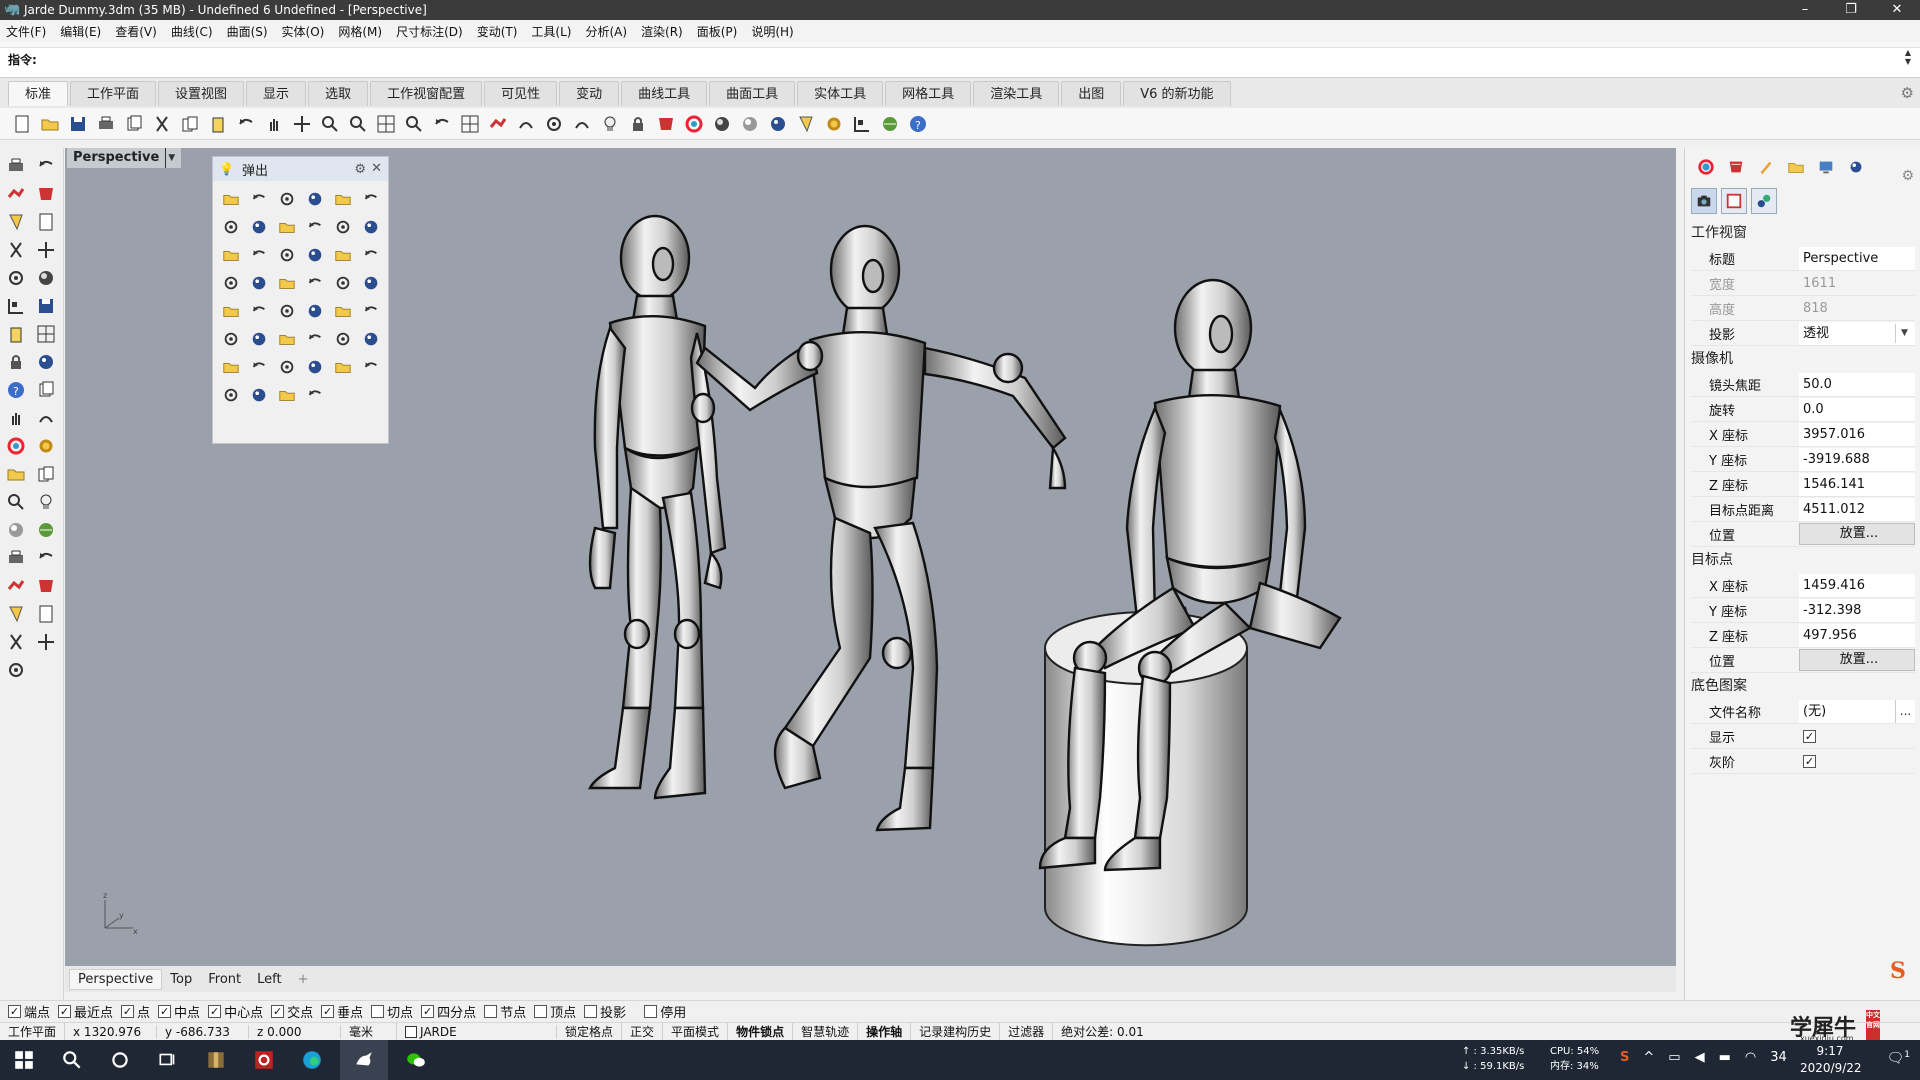  Describe the element at coordinates (46, 642) in the screenshot. I see `render-tool-icon` at that location.